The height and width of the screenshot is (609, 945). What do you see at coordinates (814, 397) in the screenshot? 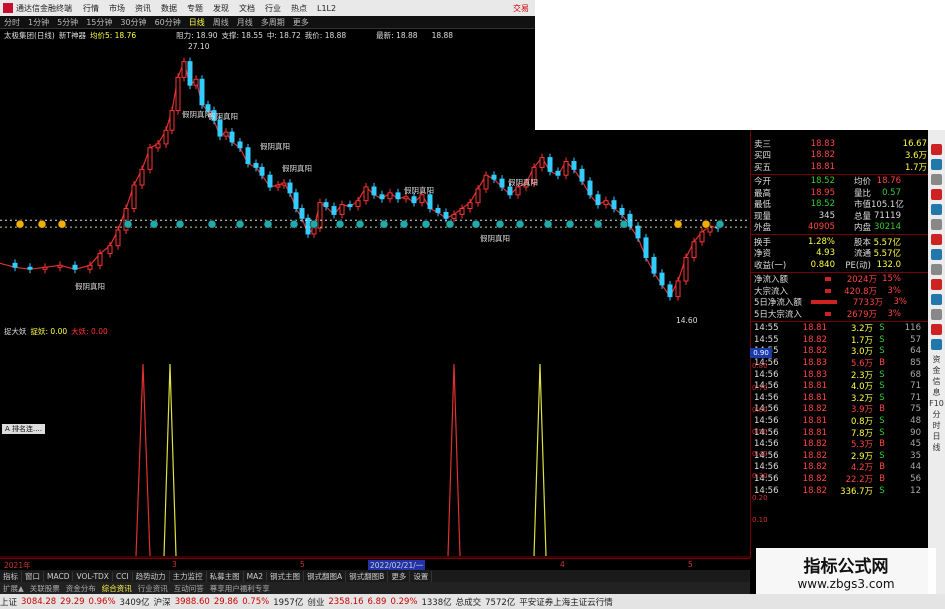
I see `trade-price: 18.81` at bounding box center [814, 397].